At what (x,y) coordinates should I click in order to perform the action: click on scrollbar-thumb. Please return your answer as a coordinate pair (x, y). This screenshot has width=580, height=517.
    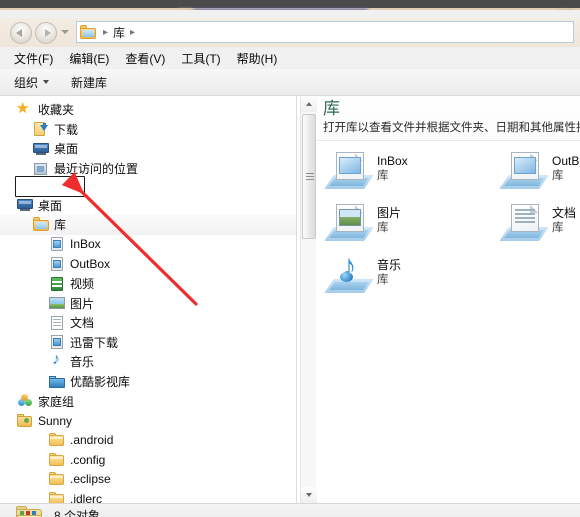
    Looking at the image, I should click on (309, 176).